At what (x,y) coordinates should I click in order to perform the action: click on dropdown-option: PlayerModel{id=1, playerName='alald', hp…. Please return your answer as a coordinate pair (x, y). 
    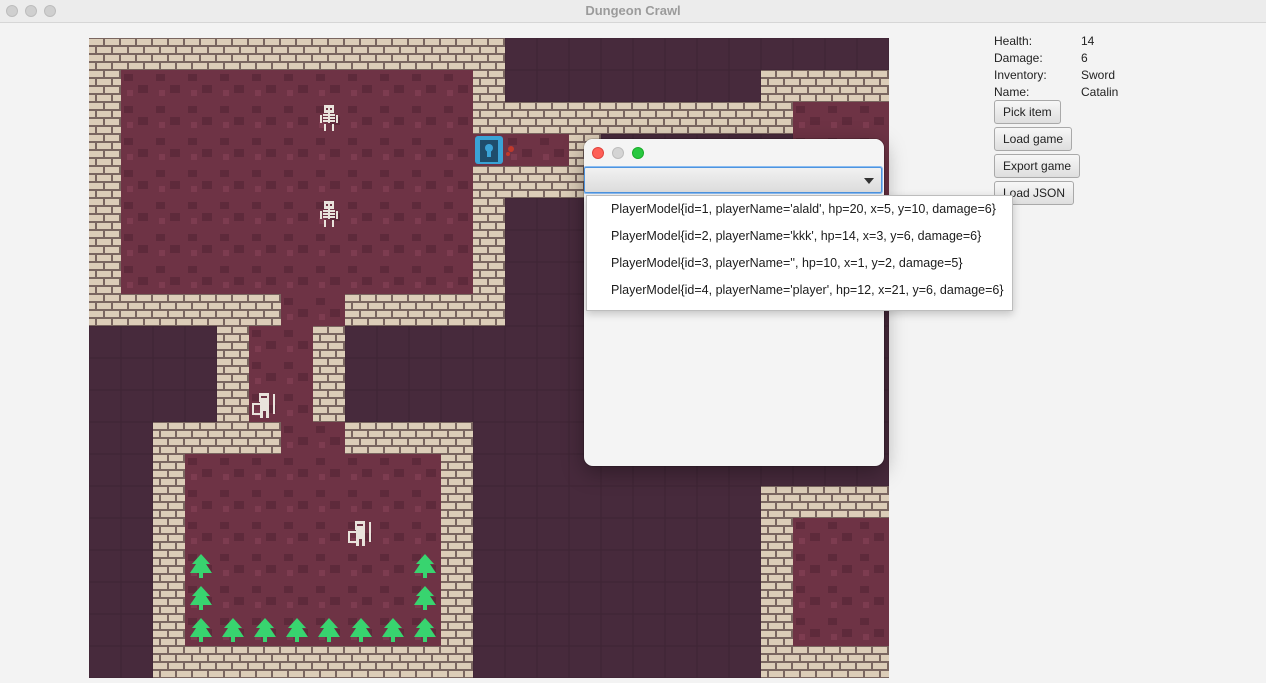
    Looking at the image, I should click on (799, 209).